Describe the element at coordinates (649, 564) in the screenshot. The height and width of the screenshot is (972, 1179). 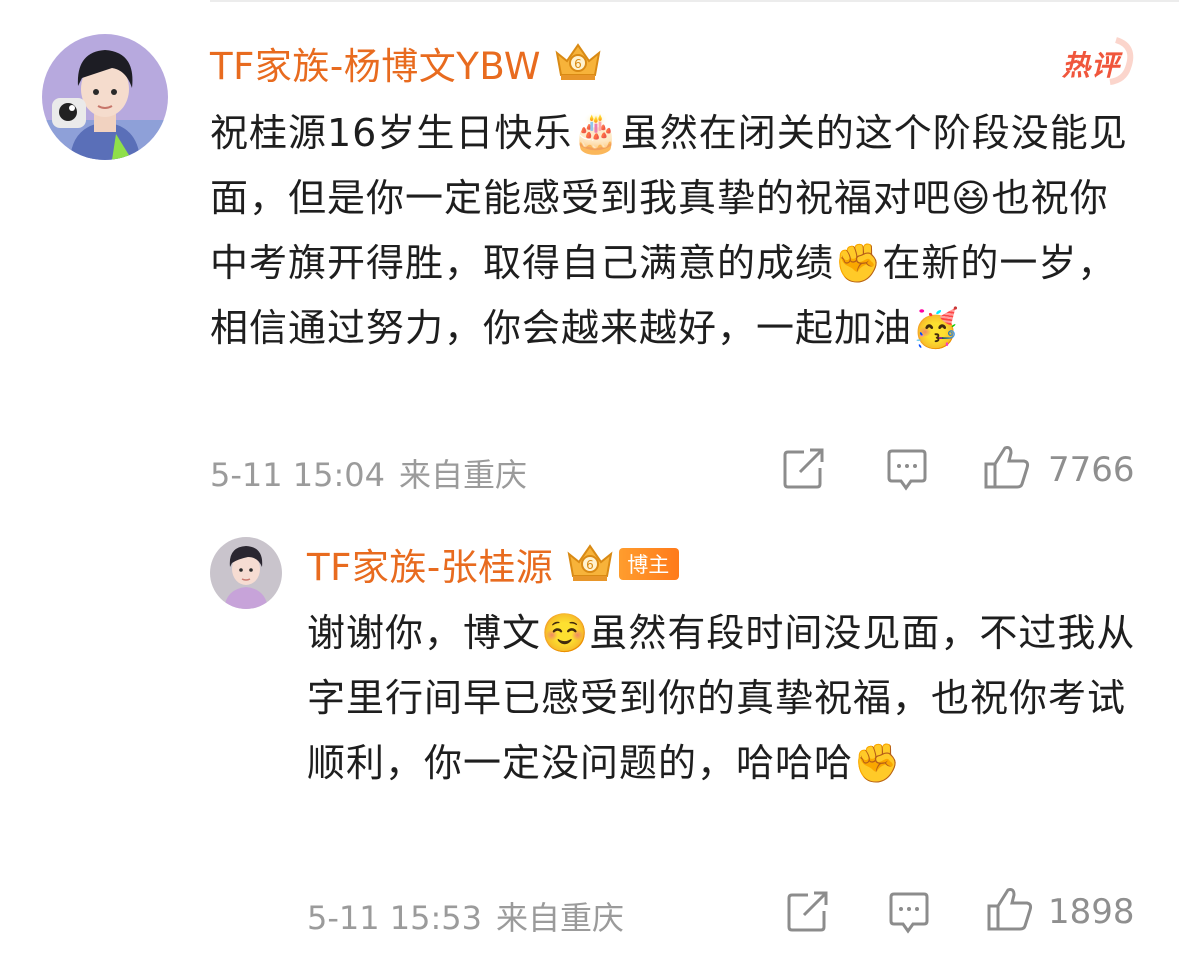
I see `owner-badge: 博主` at that location.